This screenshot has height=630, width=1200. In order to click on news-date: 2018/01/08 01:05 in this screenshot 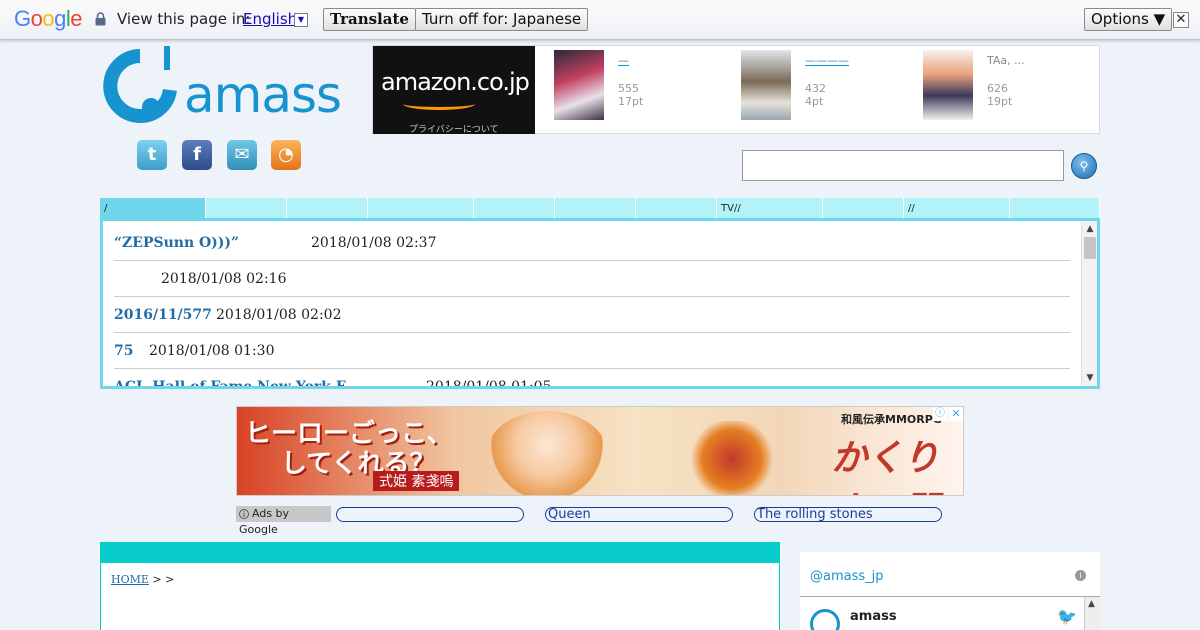, I will do `click(489, 384)`.